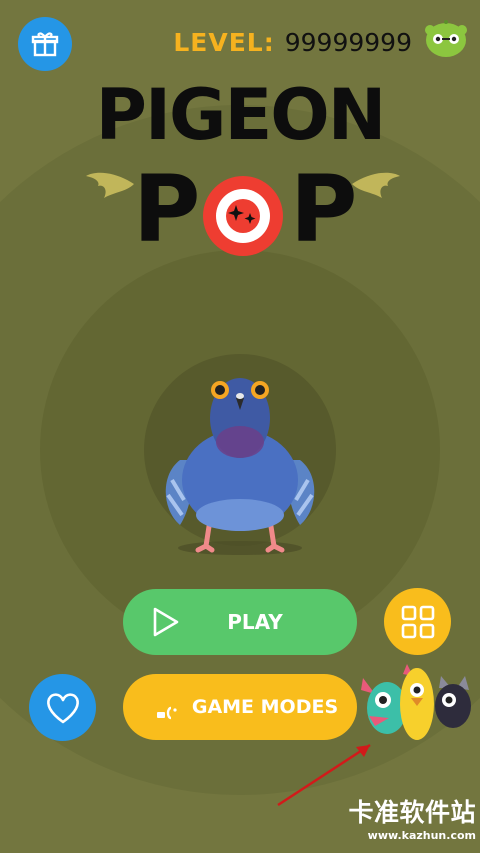 The width and height of the screenshot is (480, 853). I want to click on gift-button, so click(45, 44).